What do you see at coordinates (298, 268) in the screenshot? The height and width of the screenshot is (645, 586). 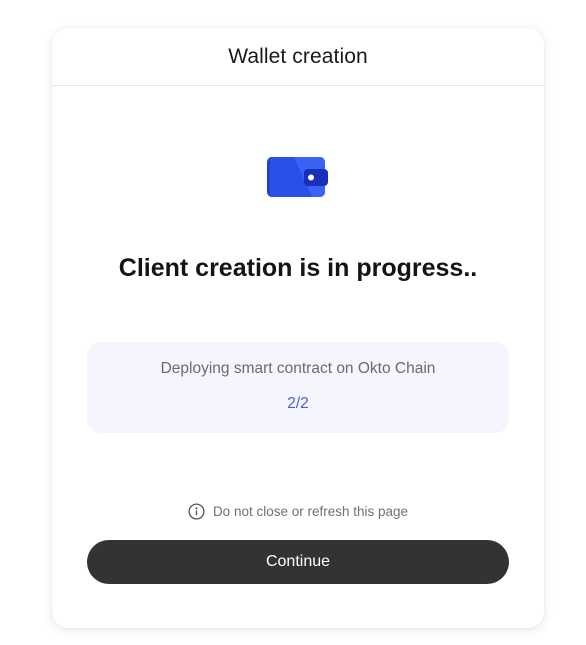 I see `progress-heading: Client creation is in progress..` at bounding box center [298, 268].